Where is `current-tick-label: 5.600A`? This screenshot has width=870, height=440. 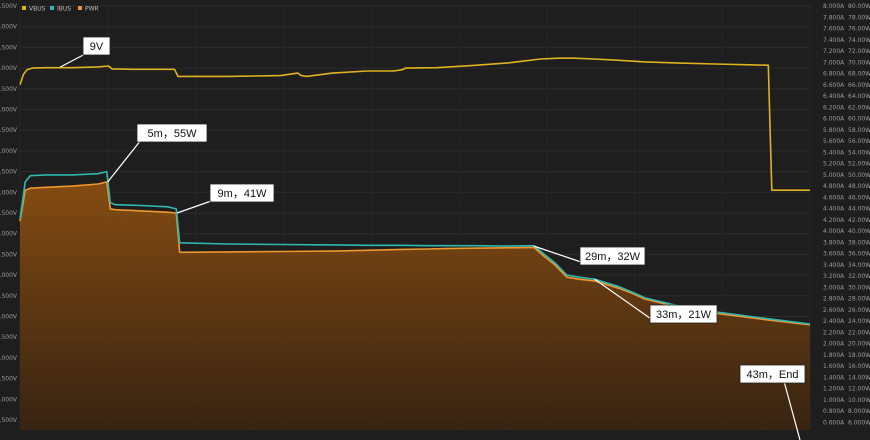
current-tick-label: 5.600A is located at coordinates (834, 141).